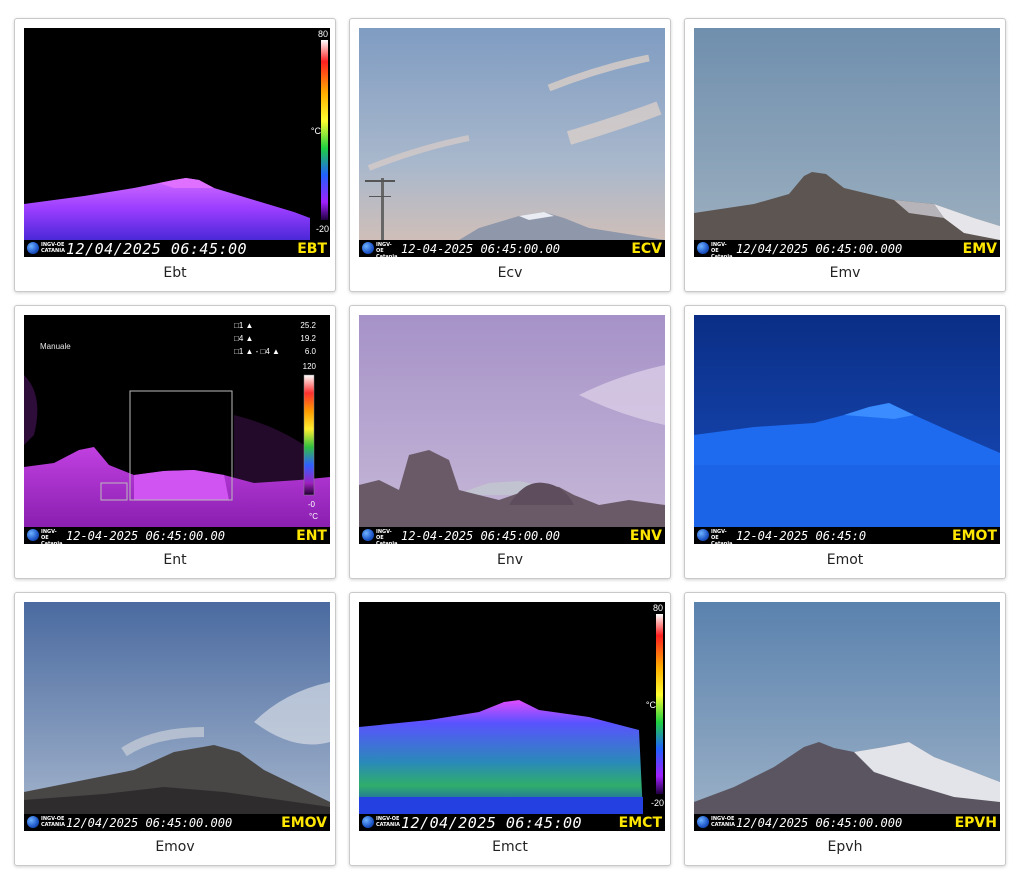  What do you see at coordinates (175, 847) in the screenshot?
I see `camera-name: Emov` at bounding box center [175, 847].